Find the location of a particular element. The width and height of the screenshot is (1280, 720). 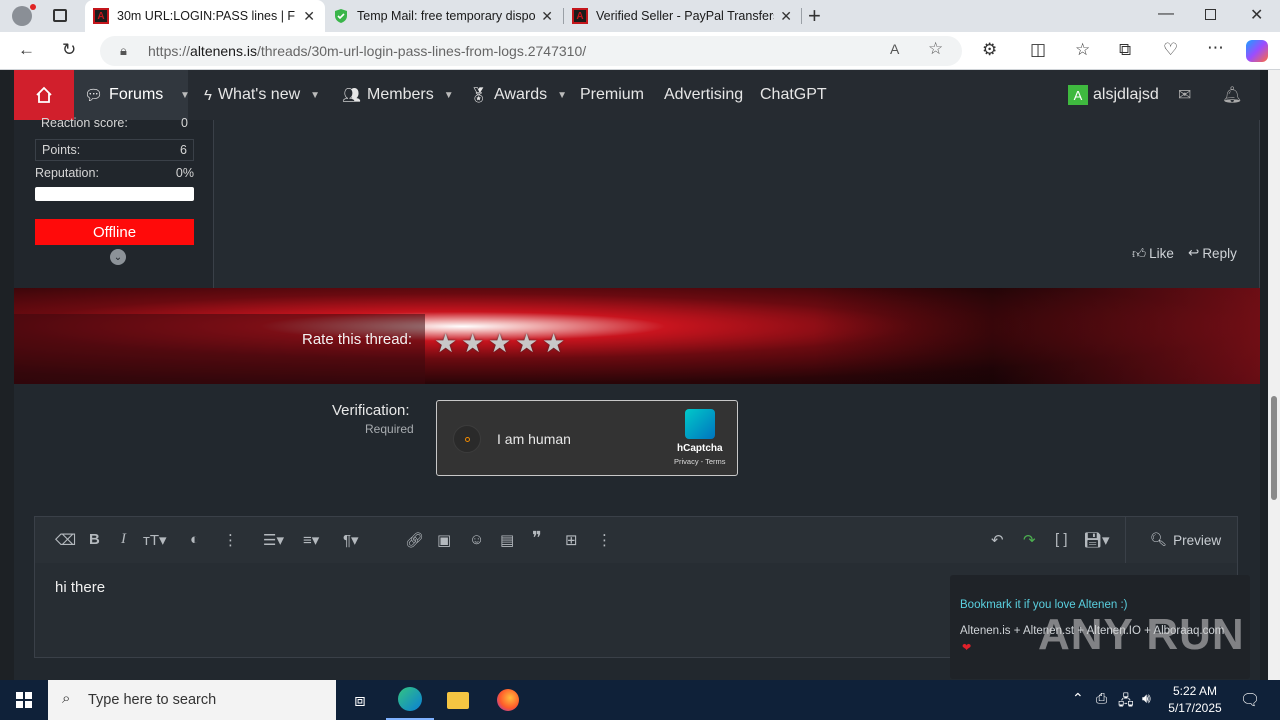

taskbar-search-box: ⌕ Type here to search is located at coordinates (192, 700).